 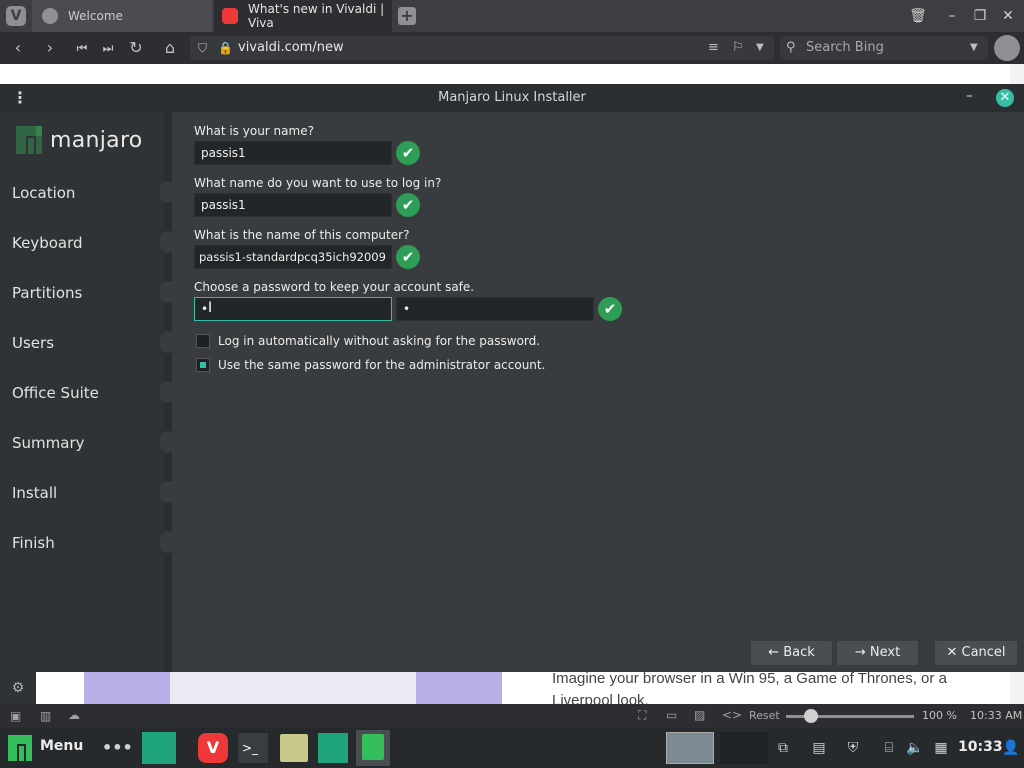 I want to click on network-icon: ⌸, so click(x=889, y=748).